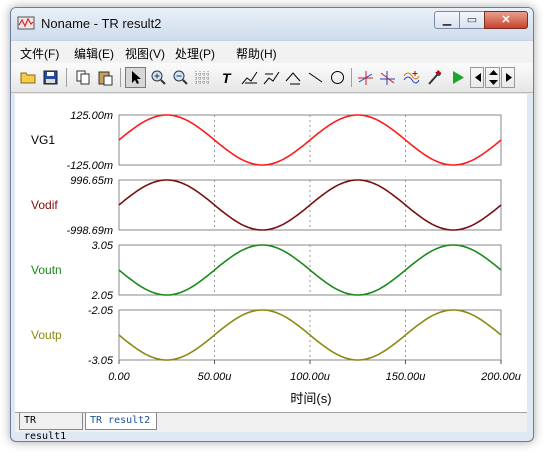  I want to click on trace-name-vodif: Vodif, so click(44, 205).